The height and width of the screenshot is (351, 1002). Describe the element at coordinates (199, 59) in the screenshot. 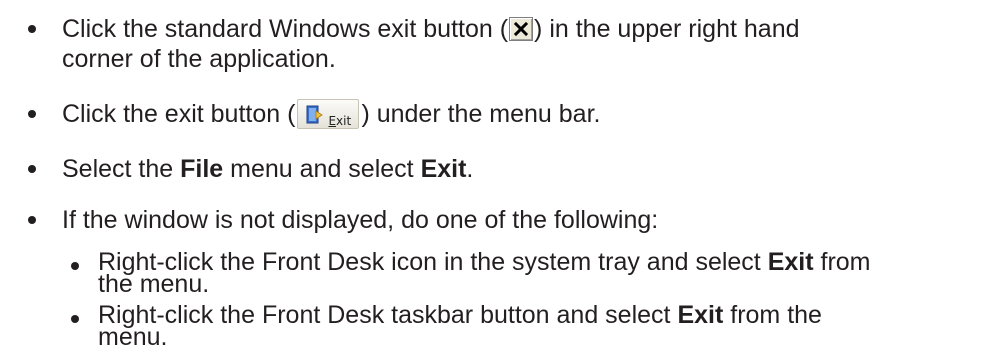

I see `list-item-text-line2: corner of the application.` at that location.